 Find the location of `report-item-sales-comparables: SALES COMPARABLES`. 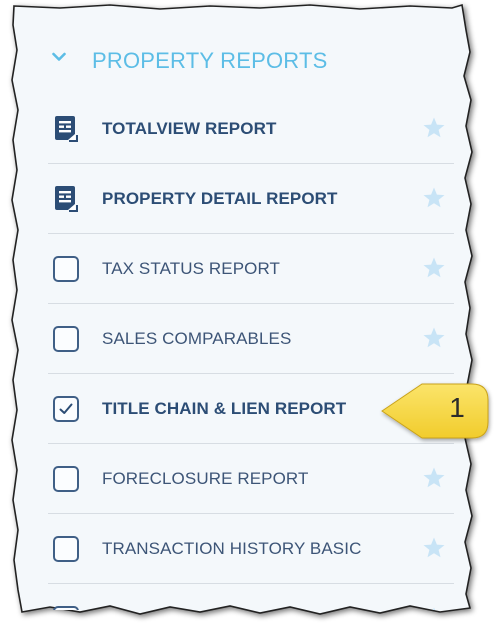

report-item-sales-comparables: SALES COMPARABLES is located at coordinates (251, 339).